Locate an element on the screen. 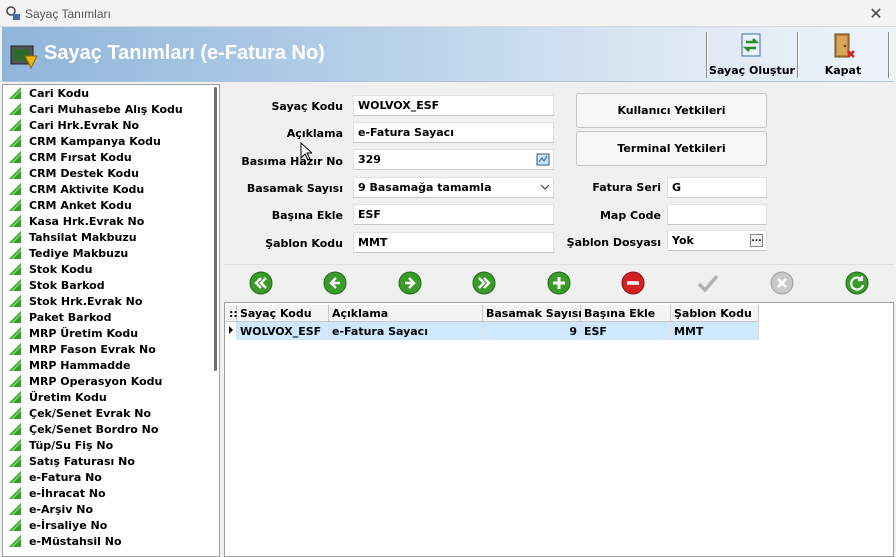  close-button: Kapat is located at coordinates (843, 55).